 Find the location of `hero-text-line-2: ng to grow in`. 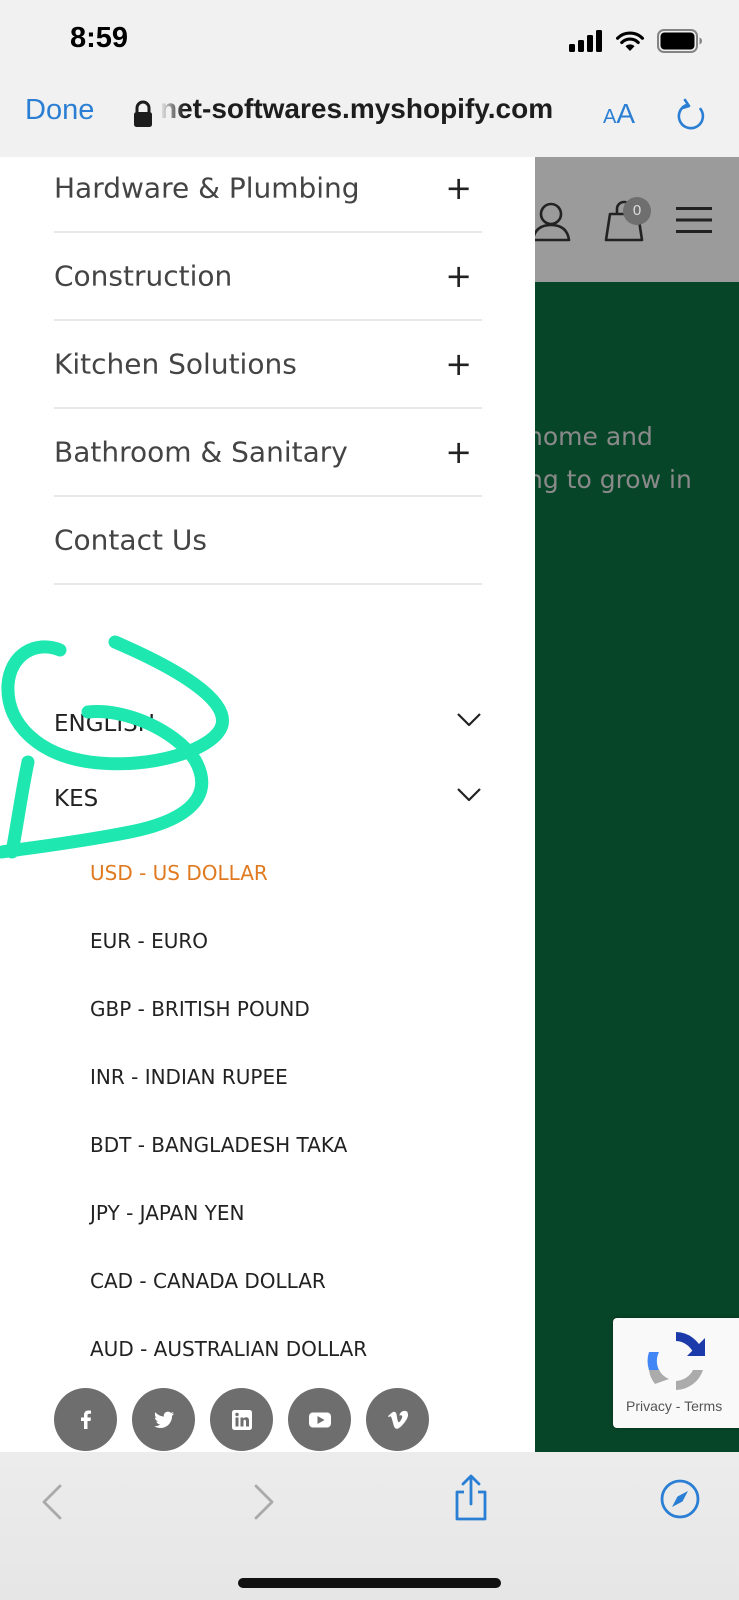

hero-text-line-2: ng to grow in is located at coordinates (609, 479).